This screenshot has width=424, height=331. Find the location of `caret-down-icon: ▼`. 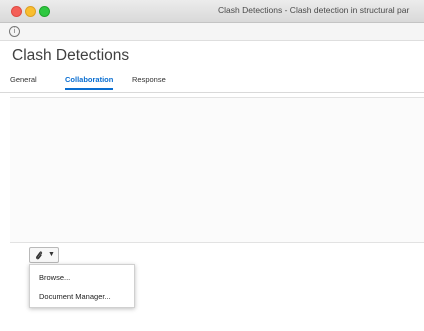

caret-down-icon: ▼ is located at coordinates (51, 254).